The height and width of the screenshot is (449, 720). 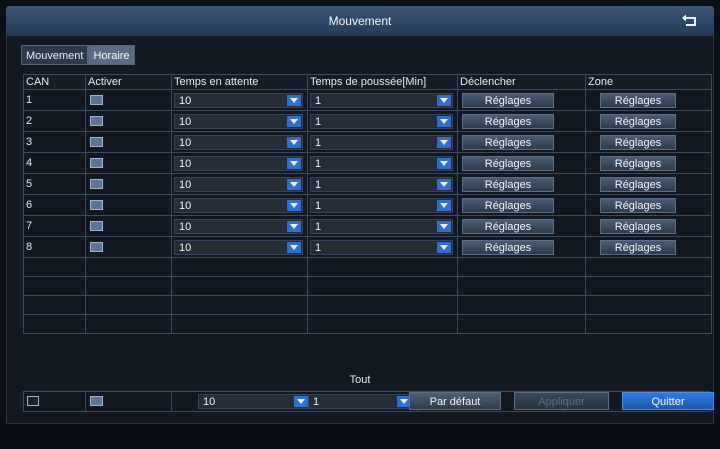 What do you see at coordinates (111, 55) in the screenshot?
I see `tab-horaire: Horaire` at bounding box center [111, 55].